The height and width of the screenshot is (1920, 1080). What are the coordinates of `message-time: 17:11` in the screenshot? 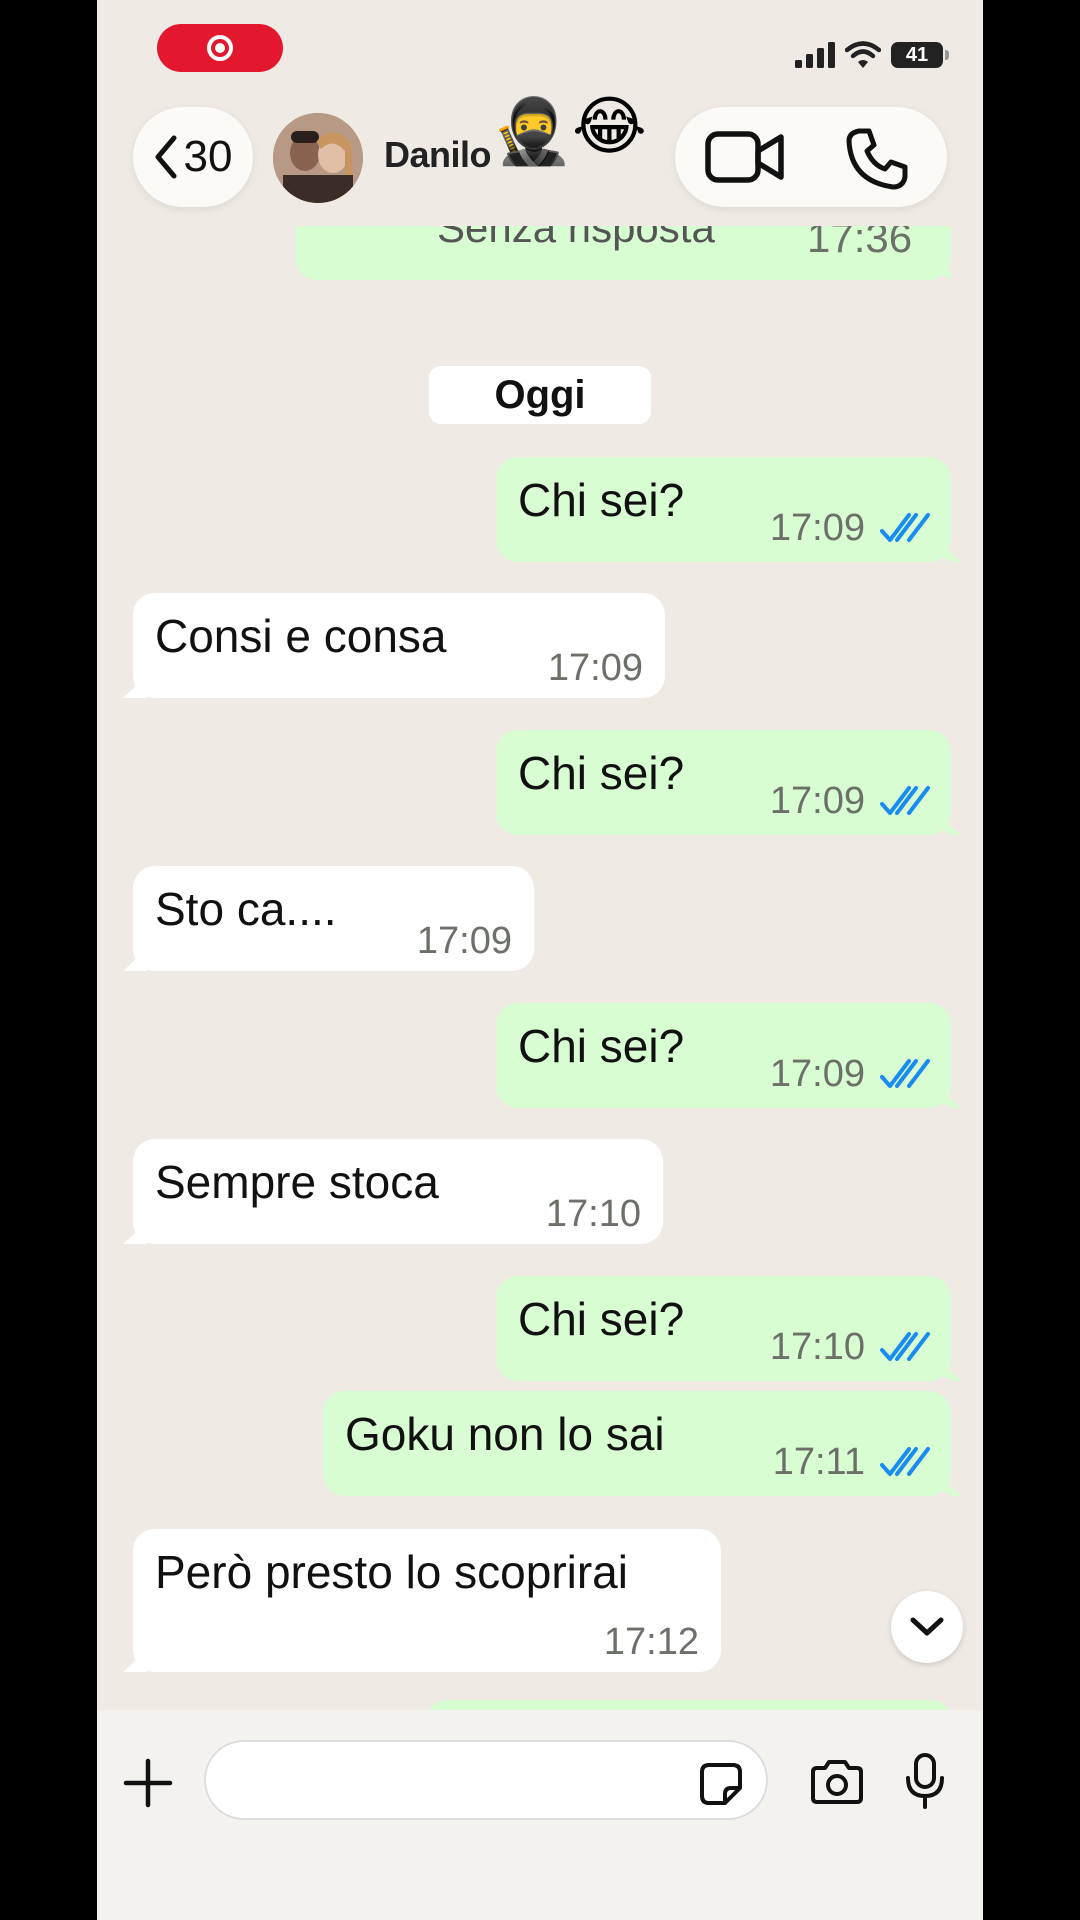 It's located at (818, 1462).